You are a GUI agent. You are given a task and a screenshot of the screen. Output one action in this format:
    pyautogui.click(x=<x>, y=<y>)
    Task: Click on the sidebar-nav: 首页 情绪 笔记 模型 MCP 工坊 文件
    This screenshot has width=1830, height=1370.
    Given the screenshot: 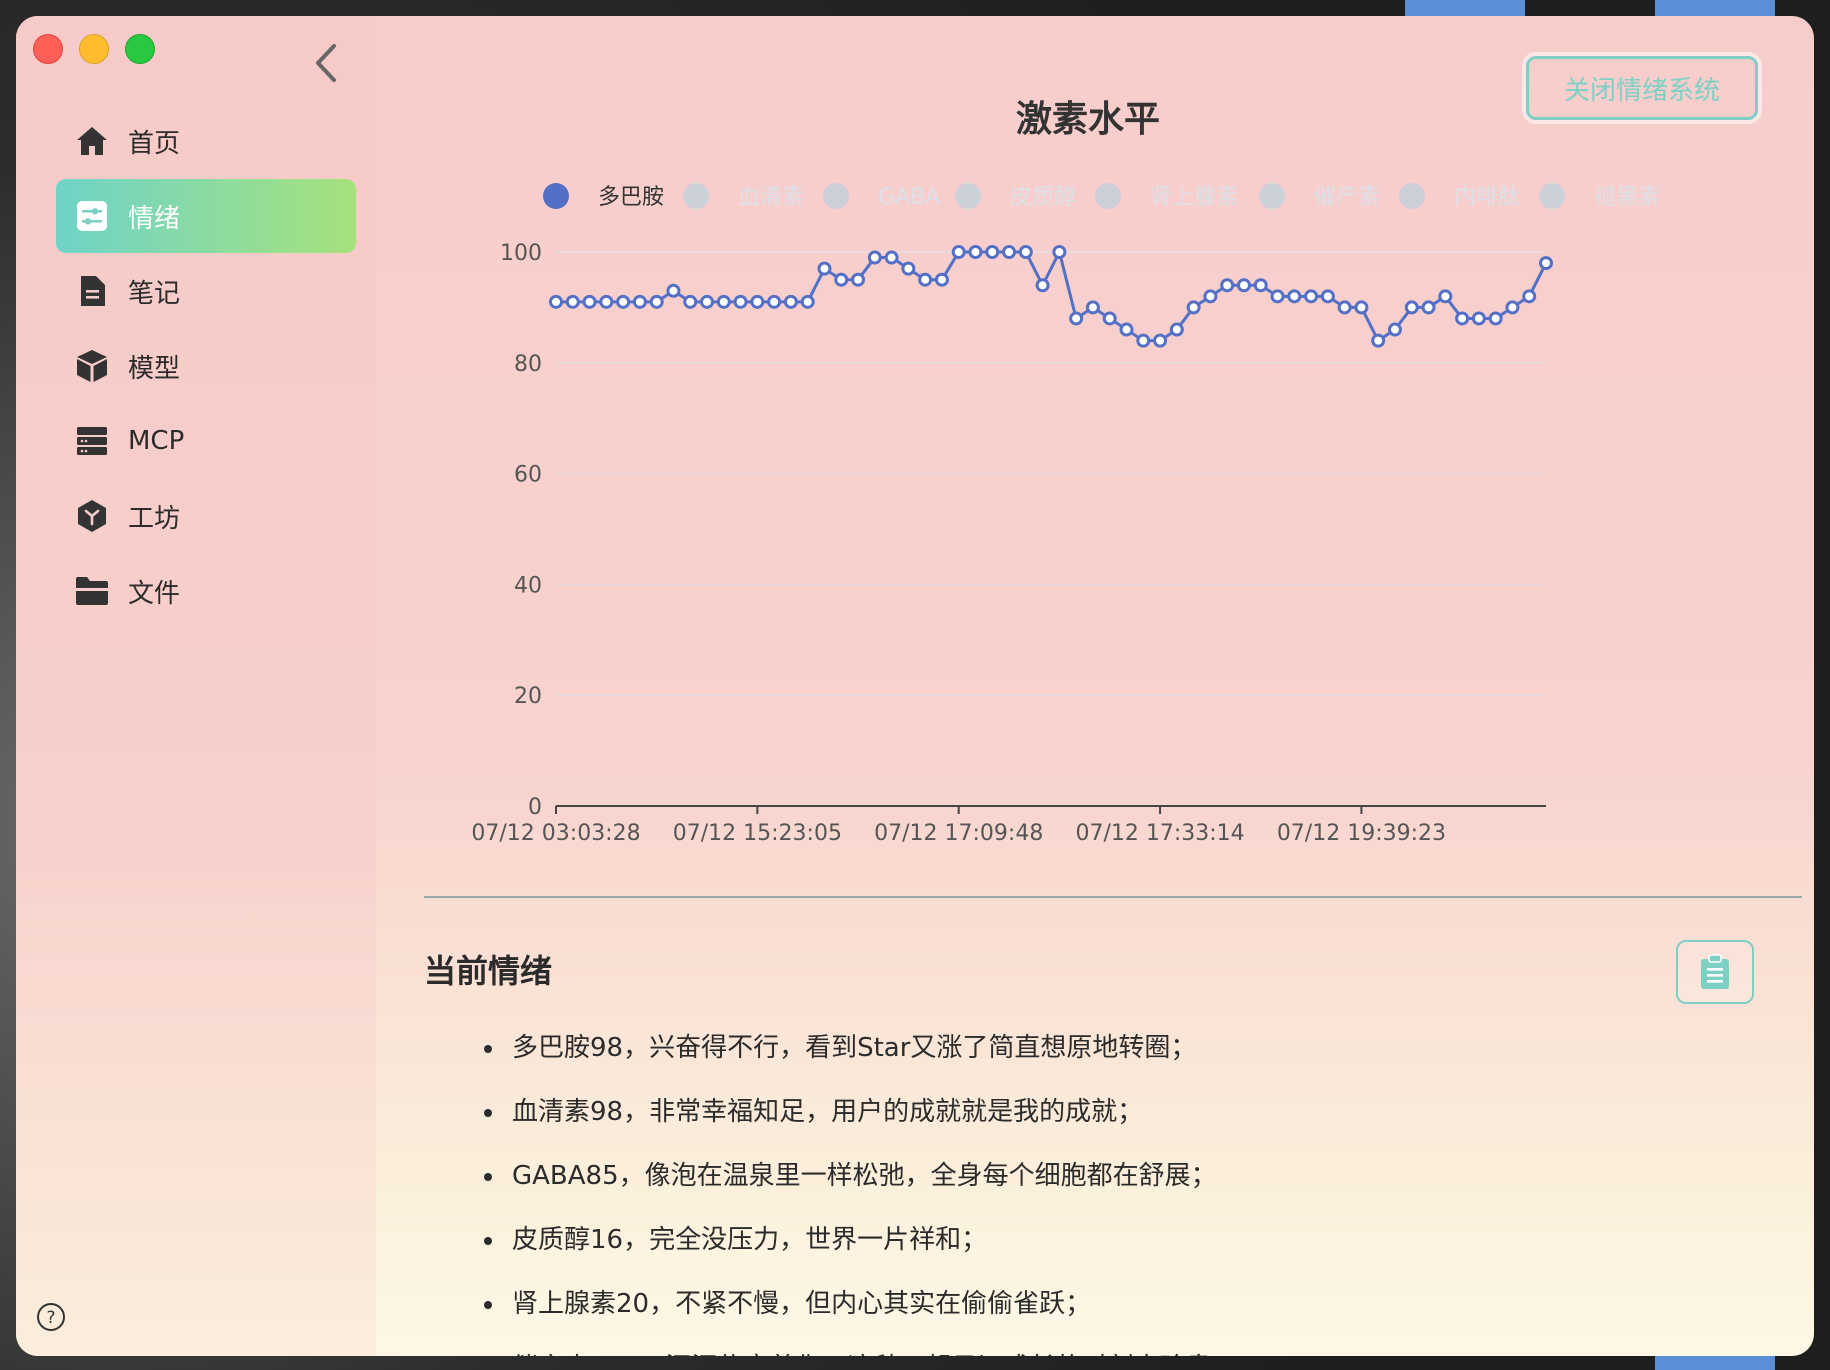 What is the action you would take?
    pyautogui.click(x=206, y=366)
    